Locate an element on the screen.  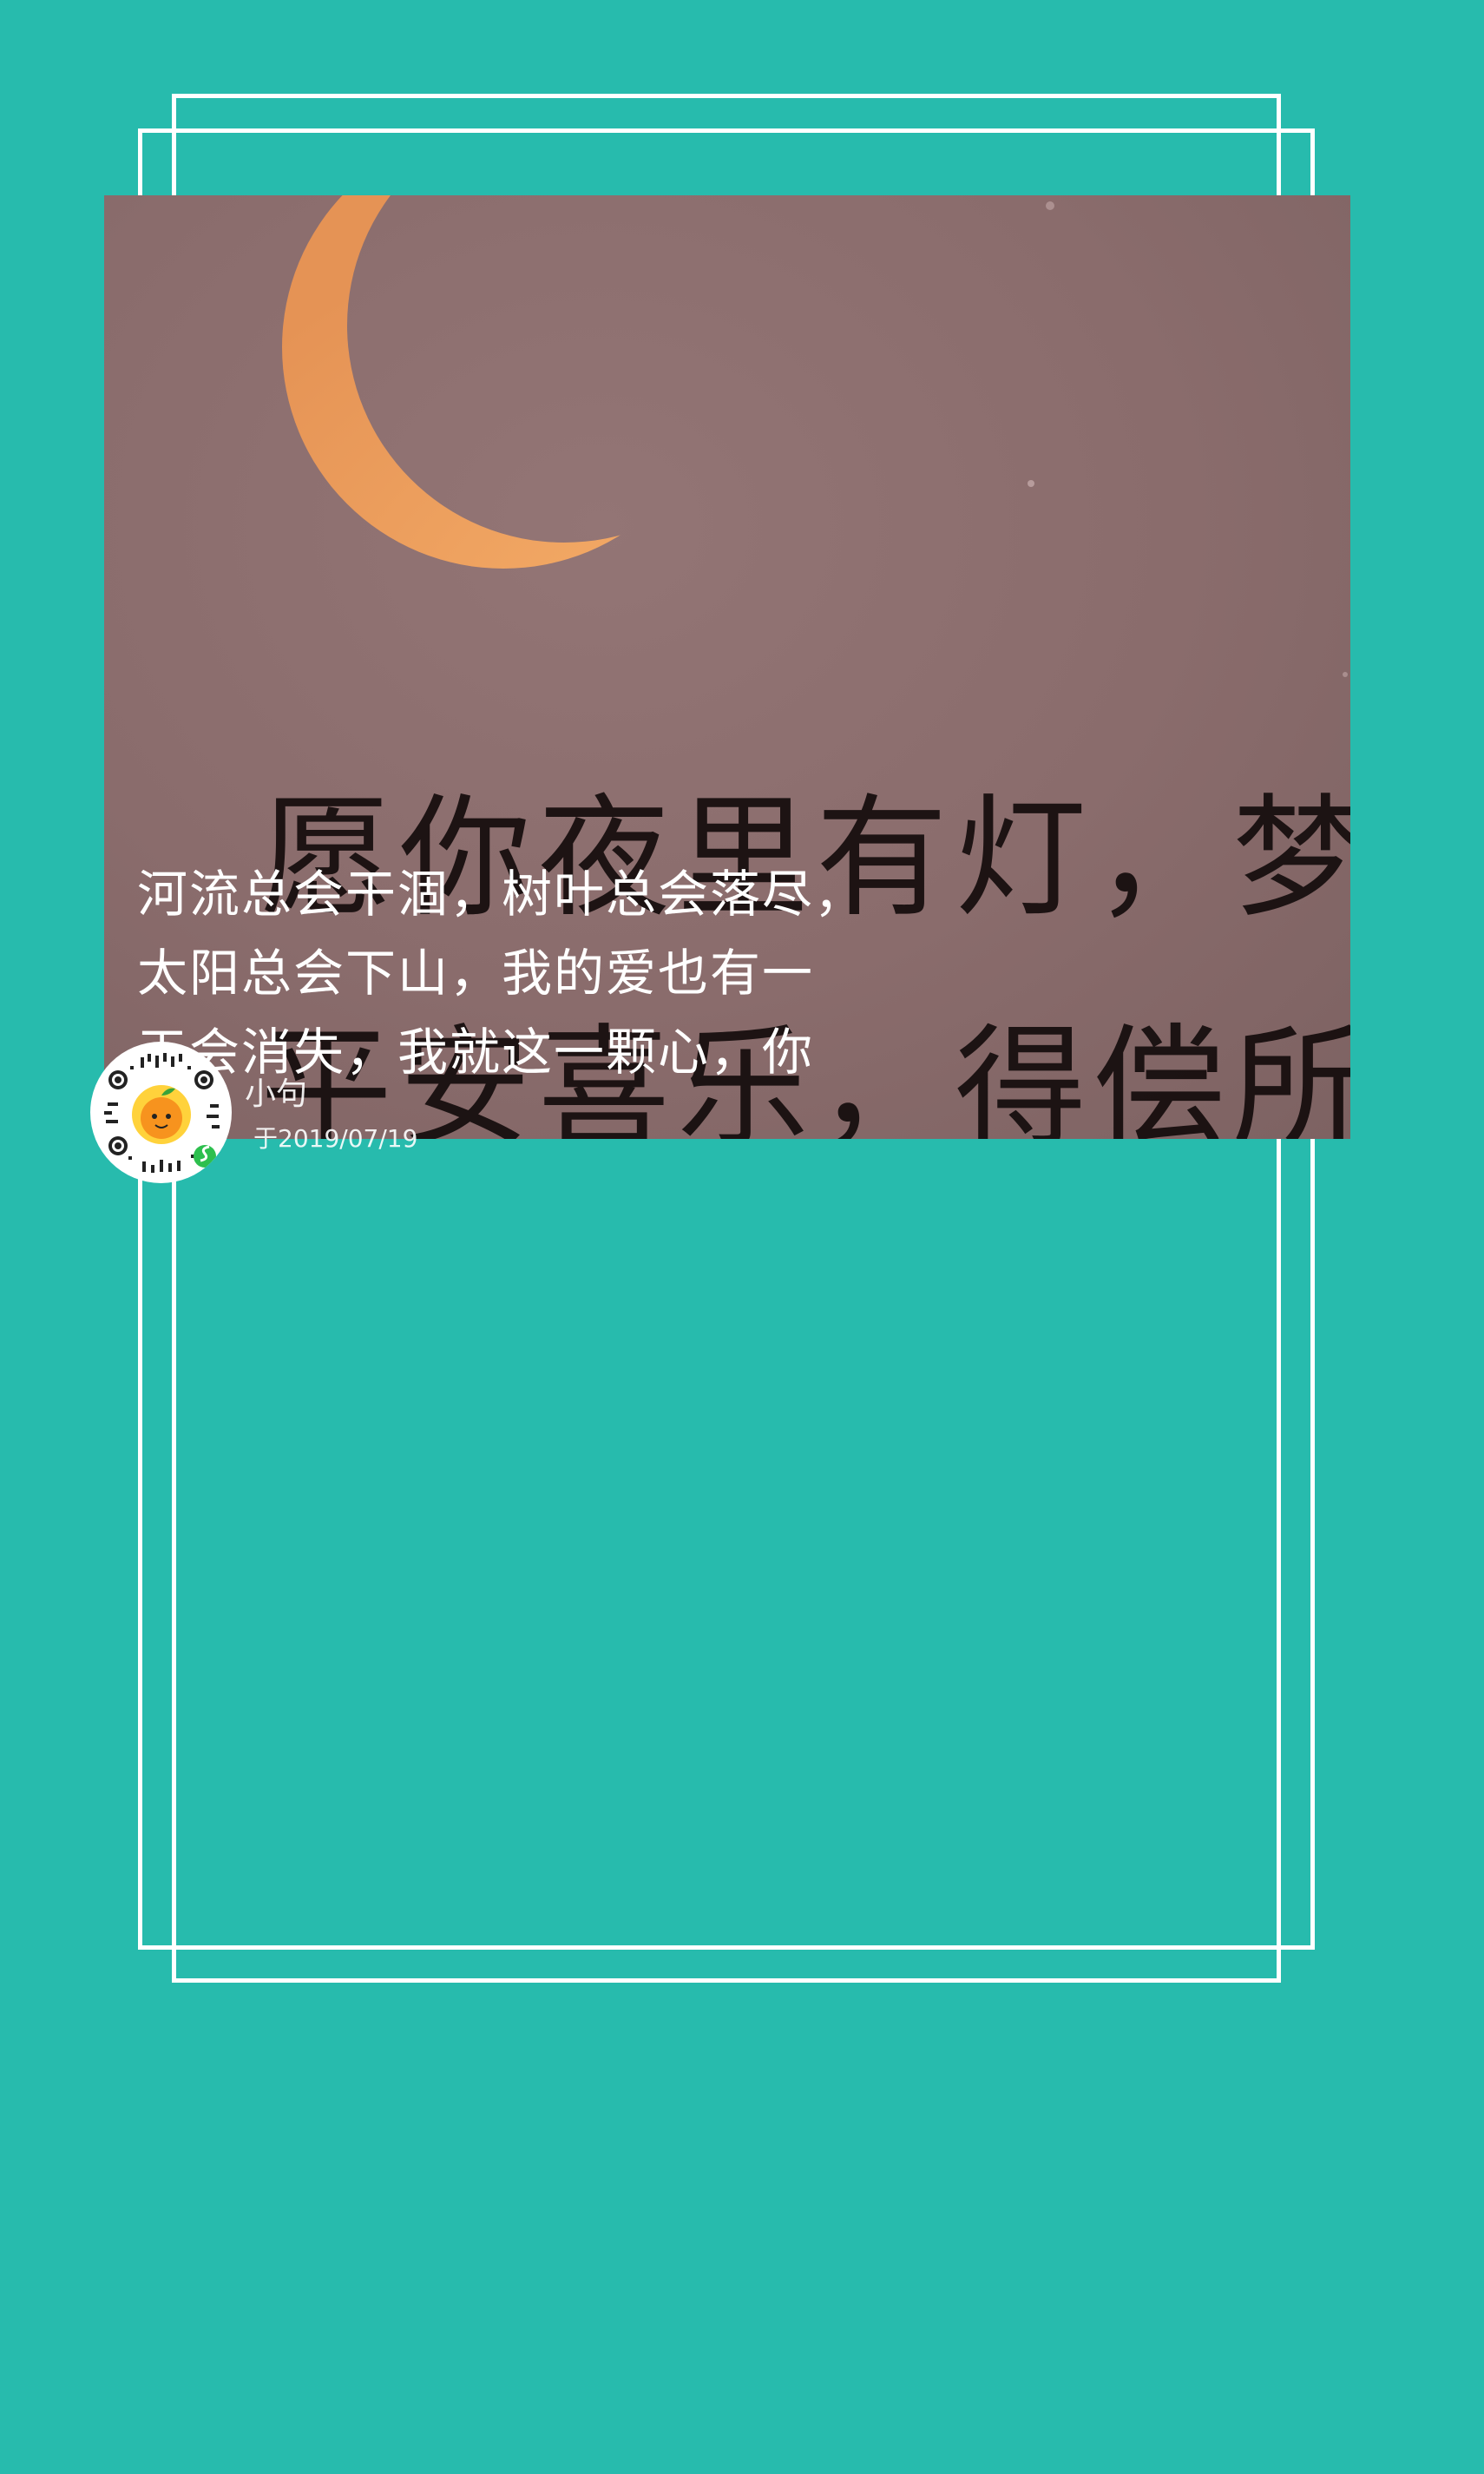
qr-code-icon is located at coordinates (162, 1113).